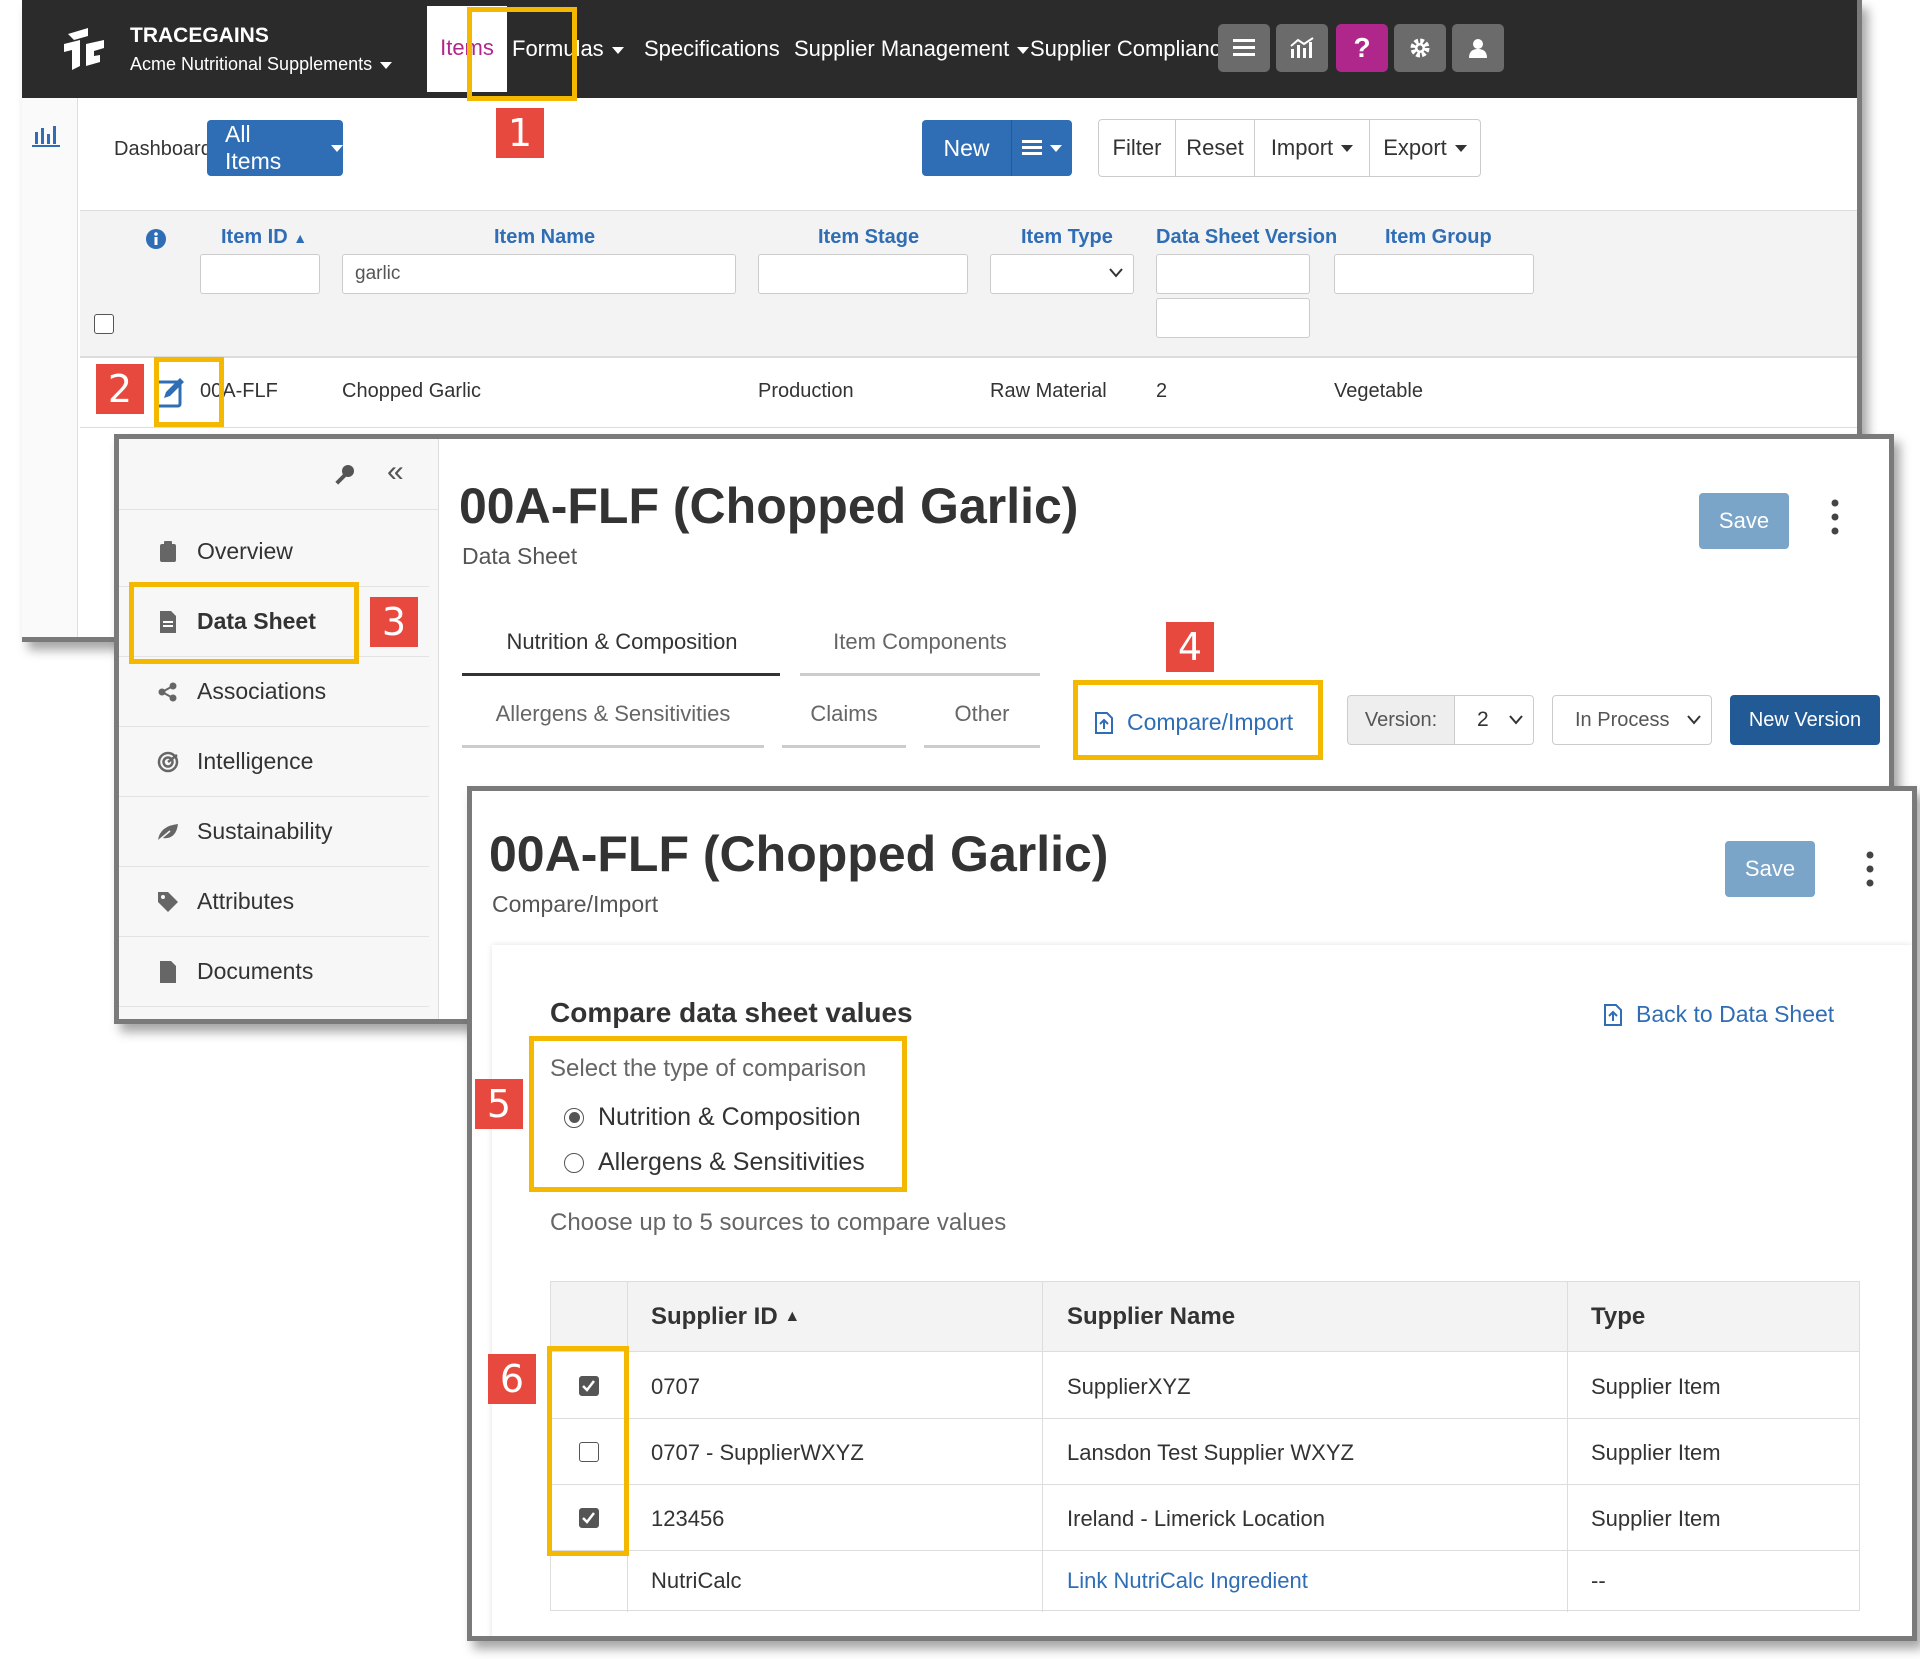 The height and width of the screenshot is (1659, 1920). What do you see at coordinates (1062, 274) in the screenshot?
I see `item-type-filter` at bounding box center [1062, 274].